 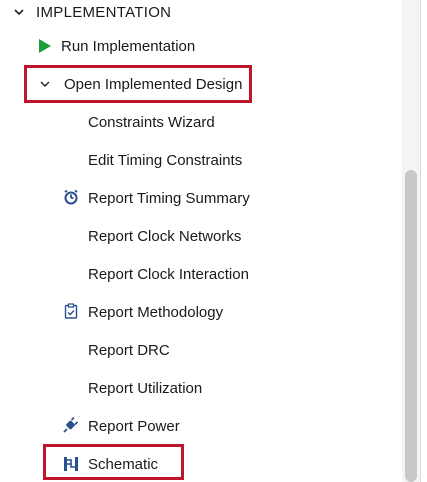 I want to click on tree-item-report-utilization: Report Utilization, so click(x=200, y=388).